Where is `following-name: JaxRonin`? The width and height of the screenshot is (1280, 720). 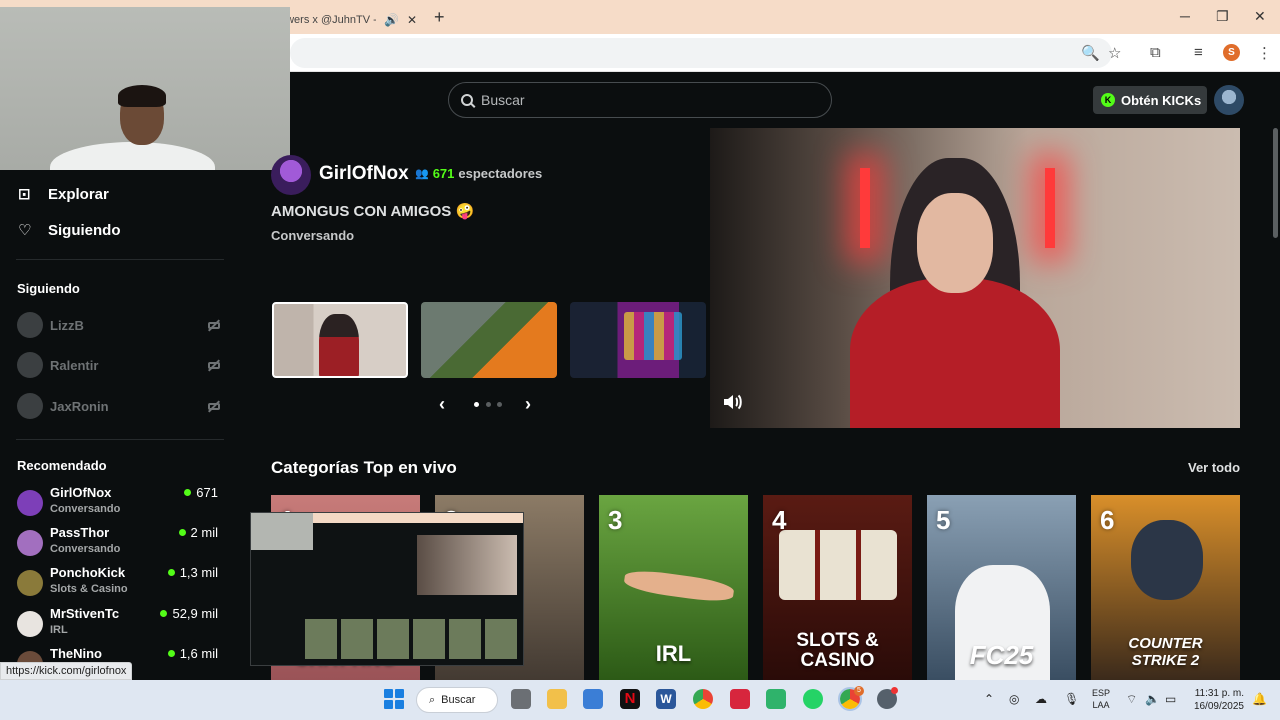
following-name: JaxRonin is located at coordinates (79, 406).